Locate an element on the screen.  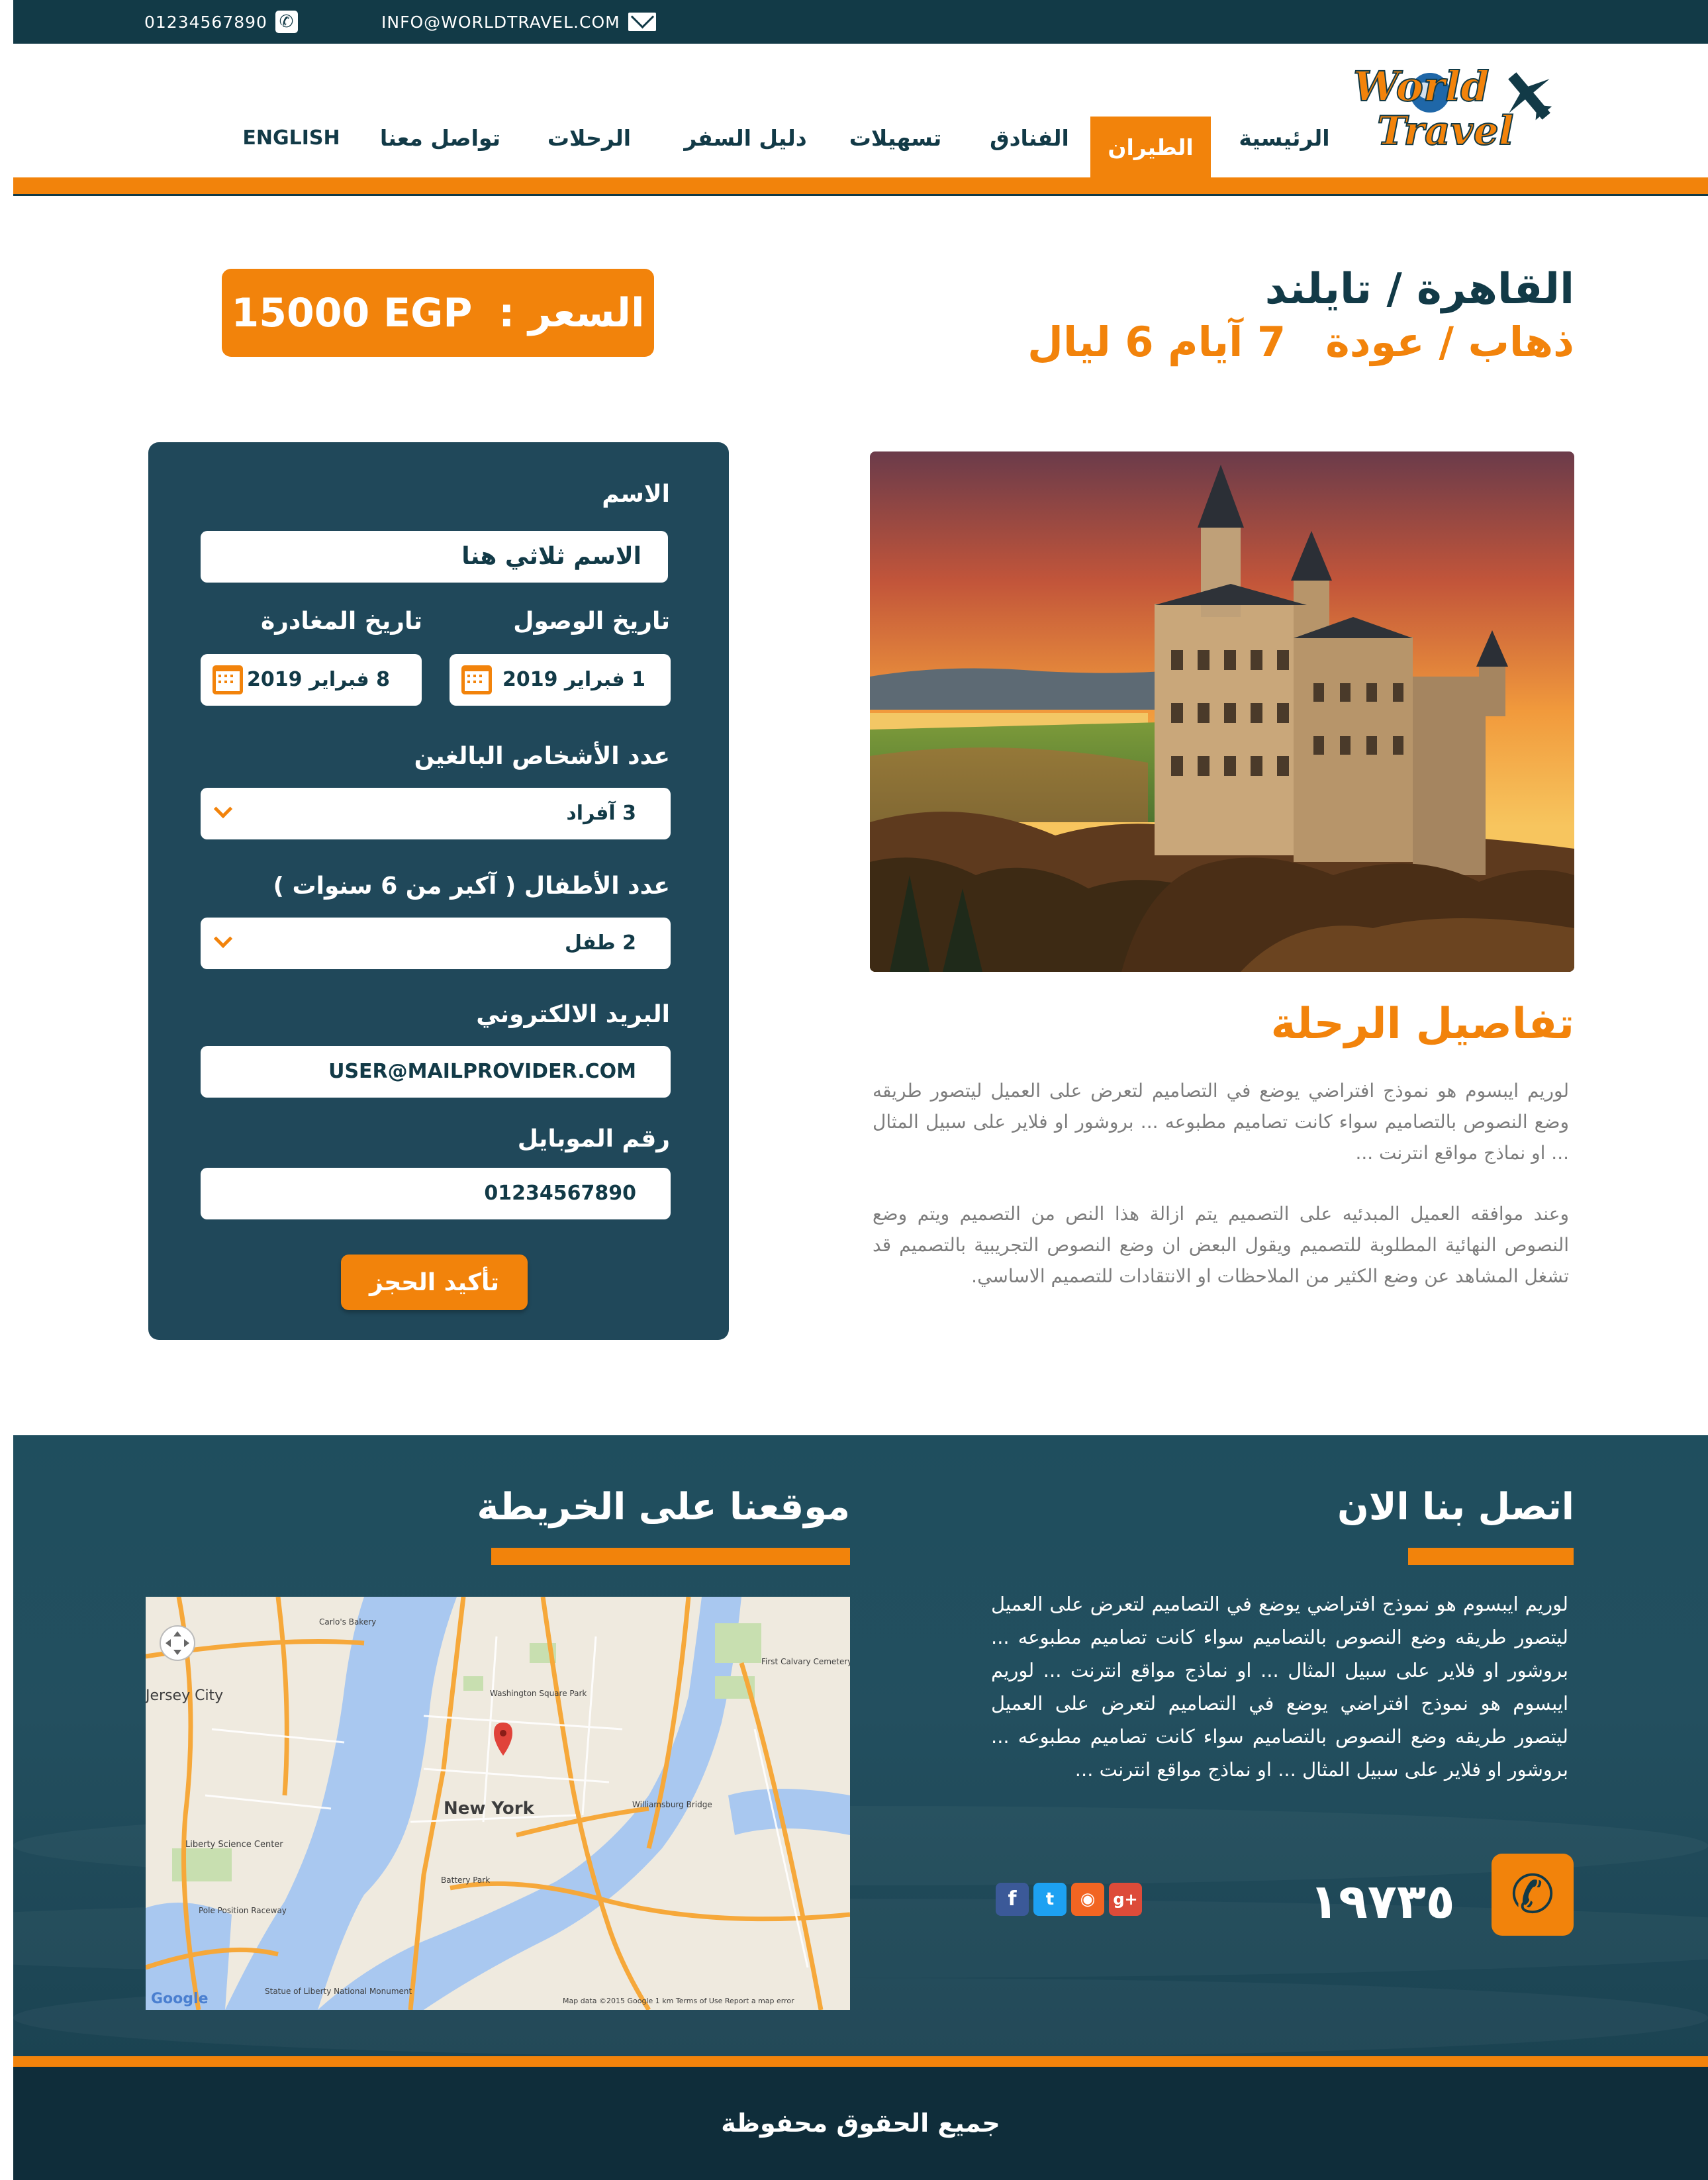
top-email-address: INFO@WORLDTRAVEL.COM is located at coordinates (500, 22).